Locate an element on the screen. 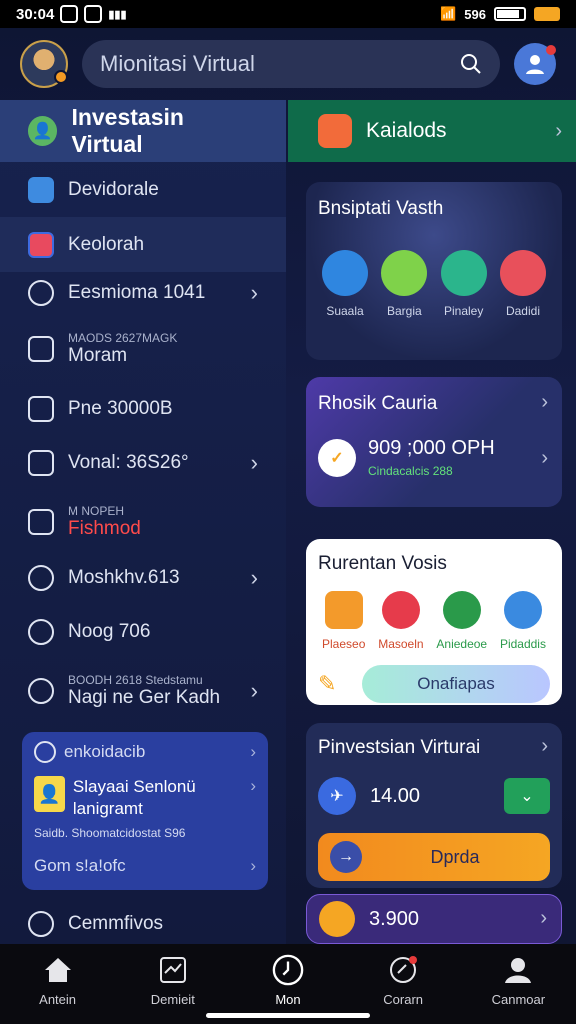 This screenshot has height=1024, width=576. sidebar-item: Pne 30000B is located at coordinates (143, 409).